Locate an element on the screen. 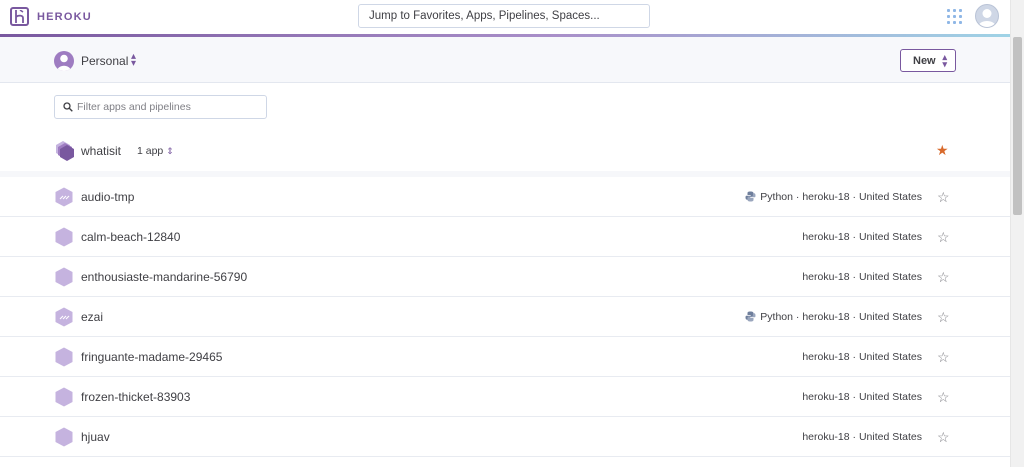  new-button: New ▴ ▾ is located at coordinates (928, 60).